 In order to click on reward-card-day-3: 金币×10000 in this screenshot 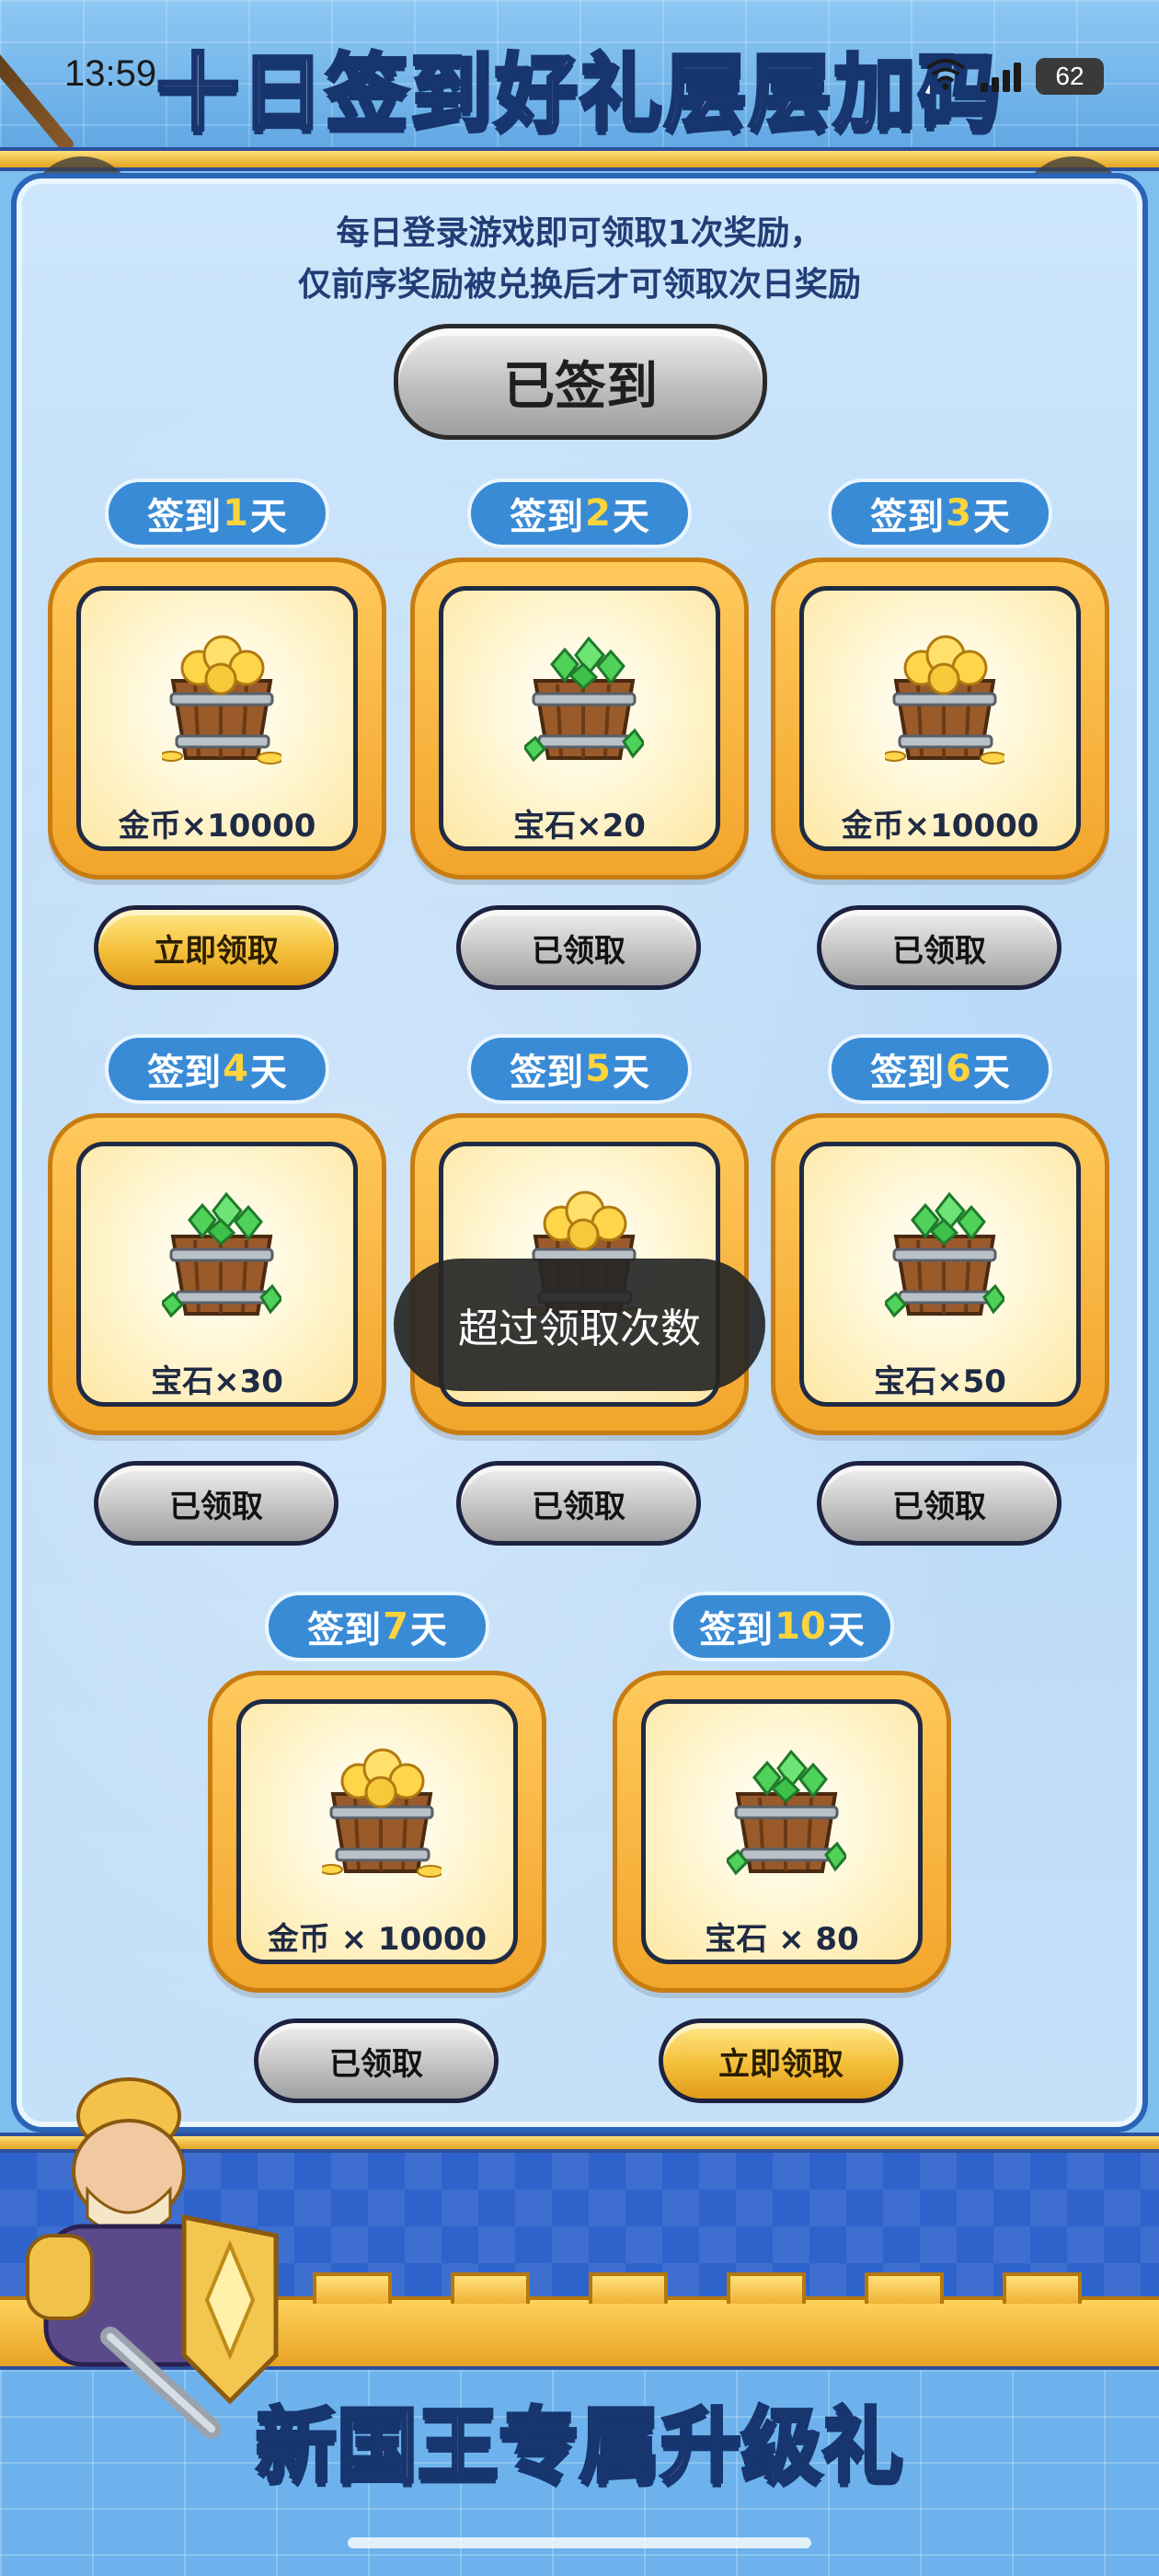, I will do `click(940, 719)`.